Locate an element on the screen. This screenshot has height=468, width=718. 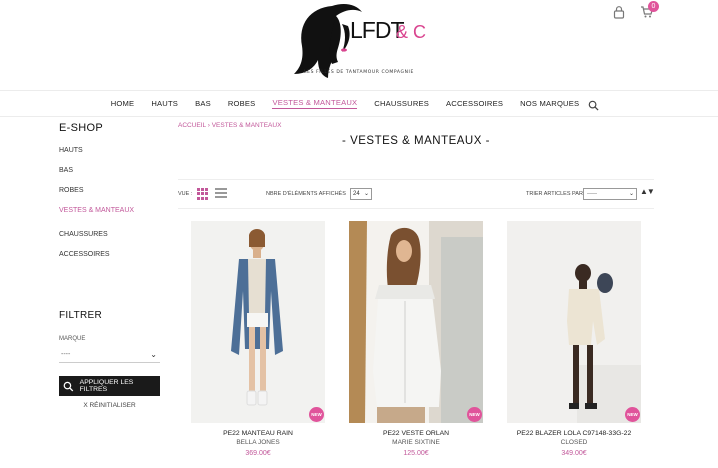
cart-icon: 0 is located at coordinates (649, 11).